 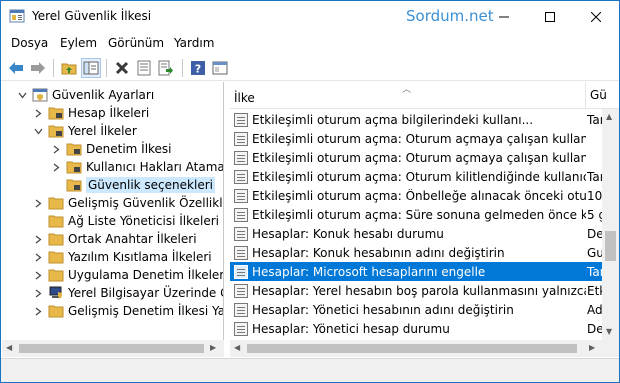 I want to click on tree-label: Kullanıcı Hakları Ataması, so click(x=155, y=167).